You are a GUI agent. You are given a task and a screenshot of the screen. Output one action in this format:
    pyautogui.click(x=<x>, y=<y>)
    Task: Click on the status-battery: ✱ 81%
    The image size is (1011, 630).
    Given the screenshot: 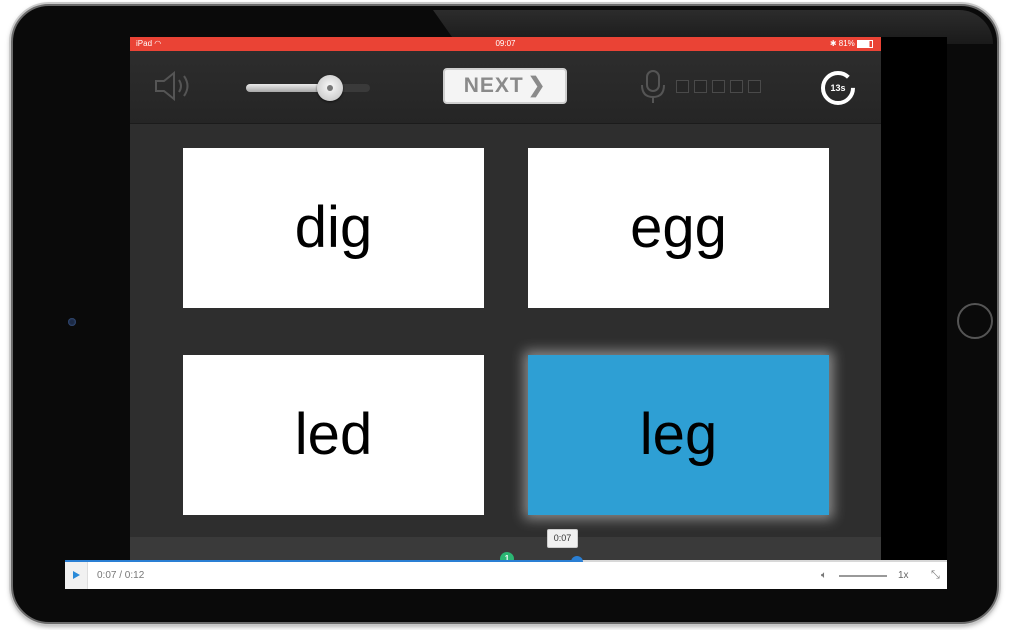 What is the action you would take?
    pyautogui.click(x=851, y=44)
    